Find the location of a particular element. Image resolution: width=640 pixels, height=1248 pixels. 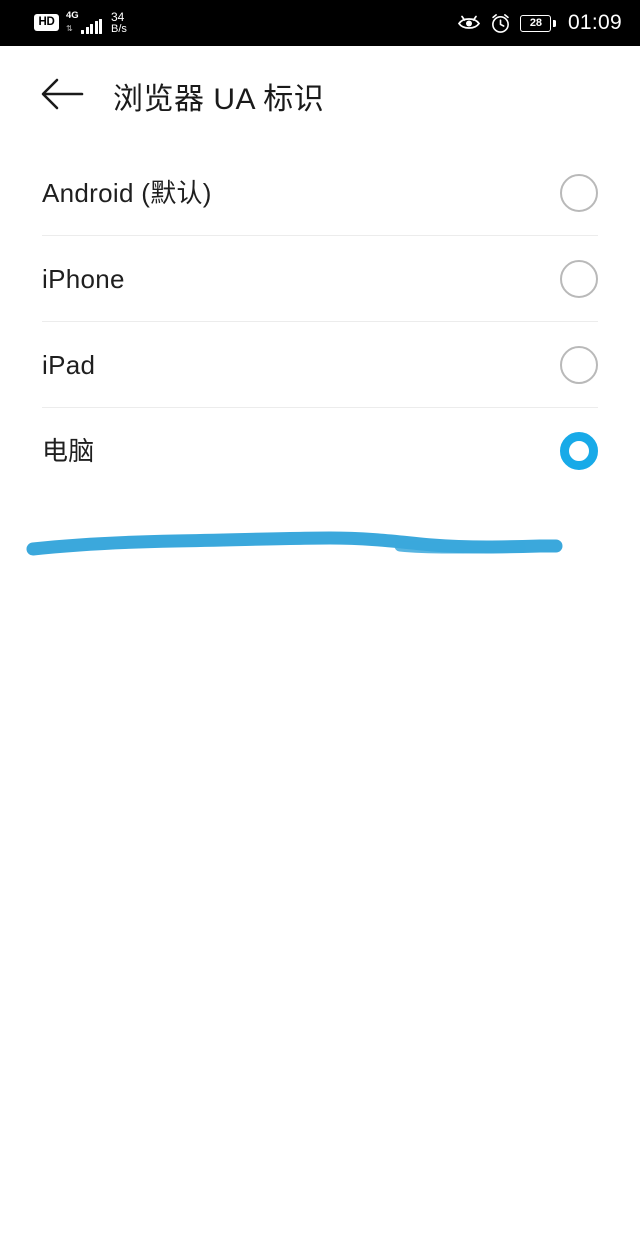

data-speed-unit: B/s is located at coordinates (119, 28).